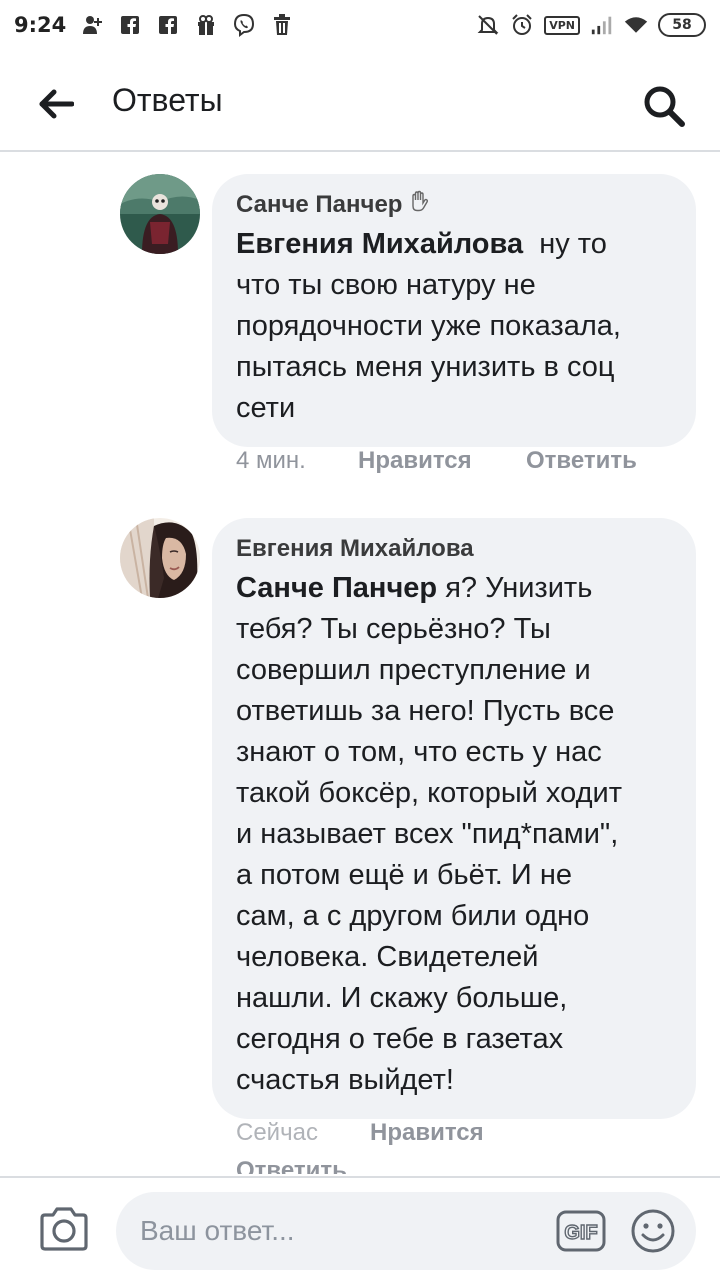 This screenshot has height=1280, width=720. I want to click on comment-author: Евгения Михайлова, so click(454, 549).